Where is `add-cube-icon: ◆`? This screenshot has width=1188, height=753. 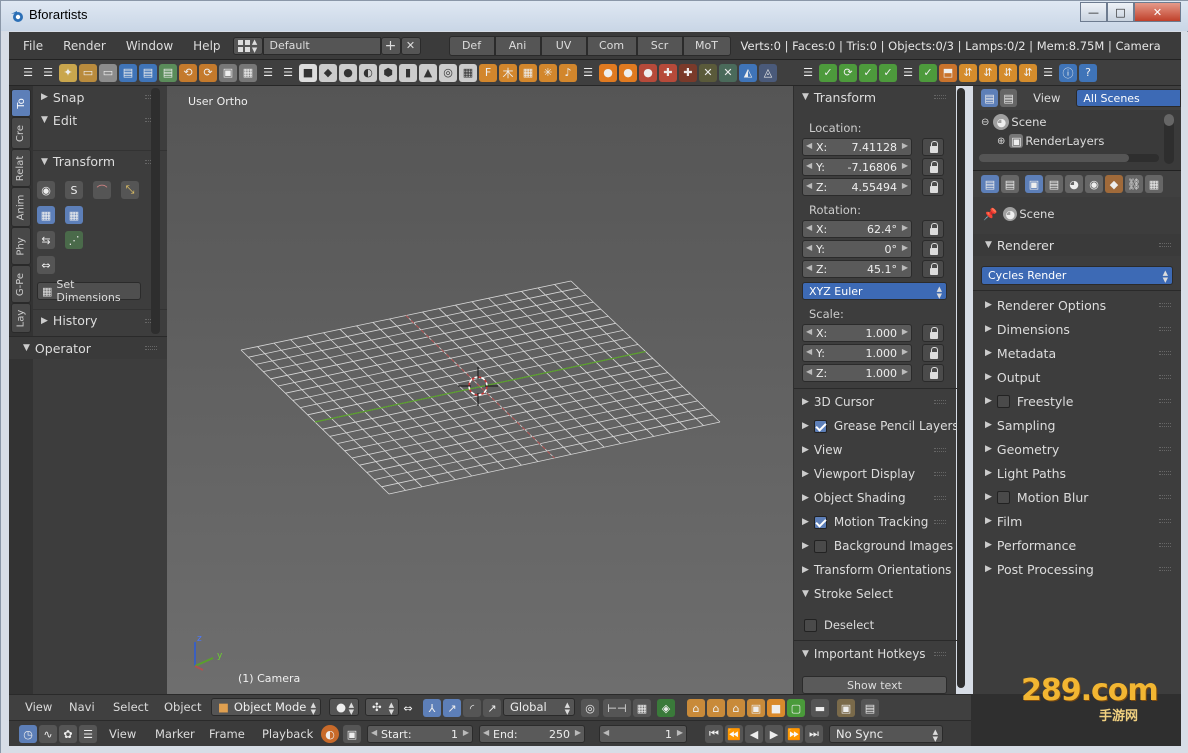
add-cube-icon: ◆ is located at coordinates (328, 72).